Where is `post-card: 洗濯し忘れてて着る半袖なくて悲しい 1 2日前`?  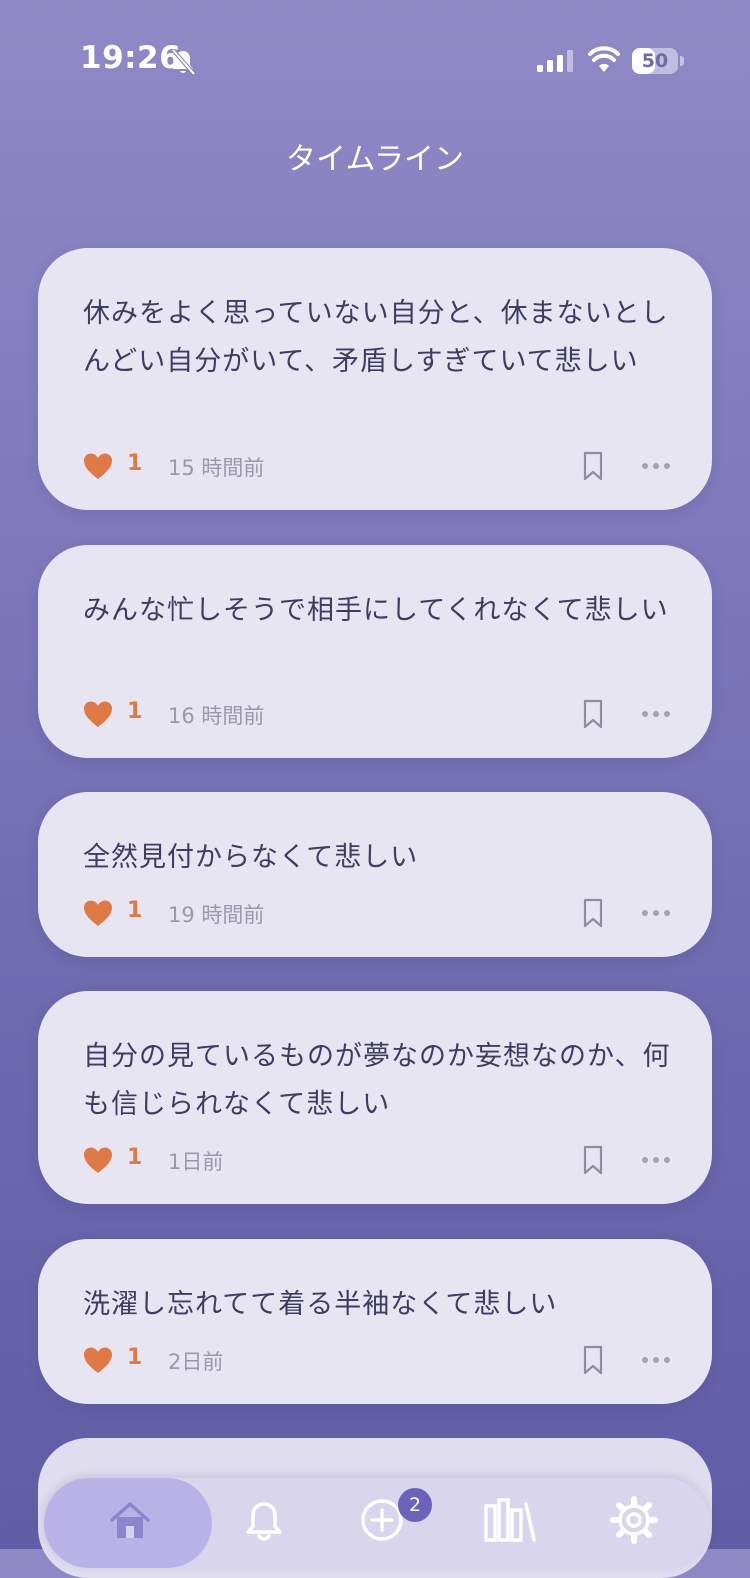
post-card: 洗濯し忘れてて着る半袖なくて悲しい 1 2日前 is located at coordinates (375, 1321).